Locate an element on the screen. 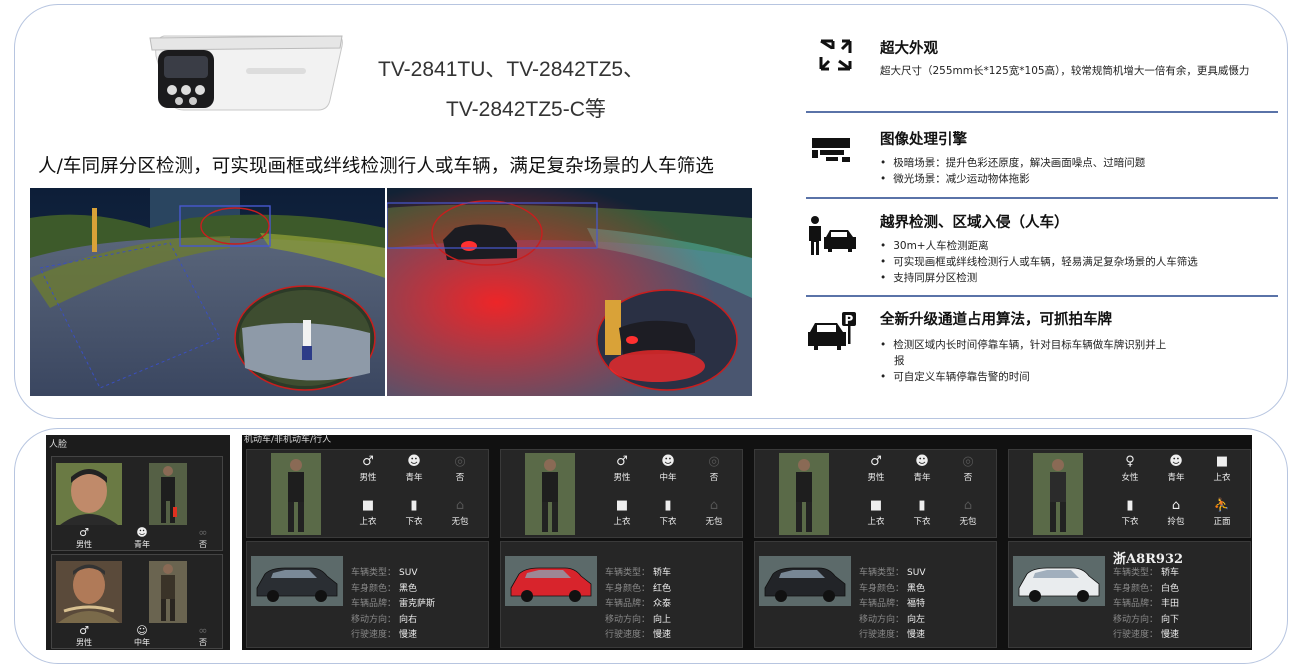 The width and height of the screenshot is (1296, 669). attribute: ⌂ 拎包 is located at coordinates (1176, 512).